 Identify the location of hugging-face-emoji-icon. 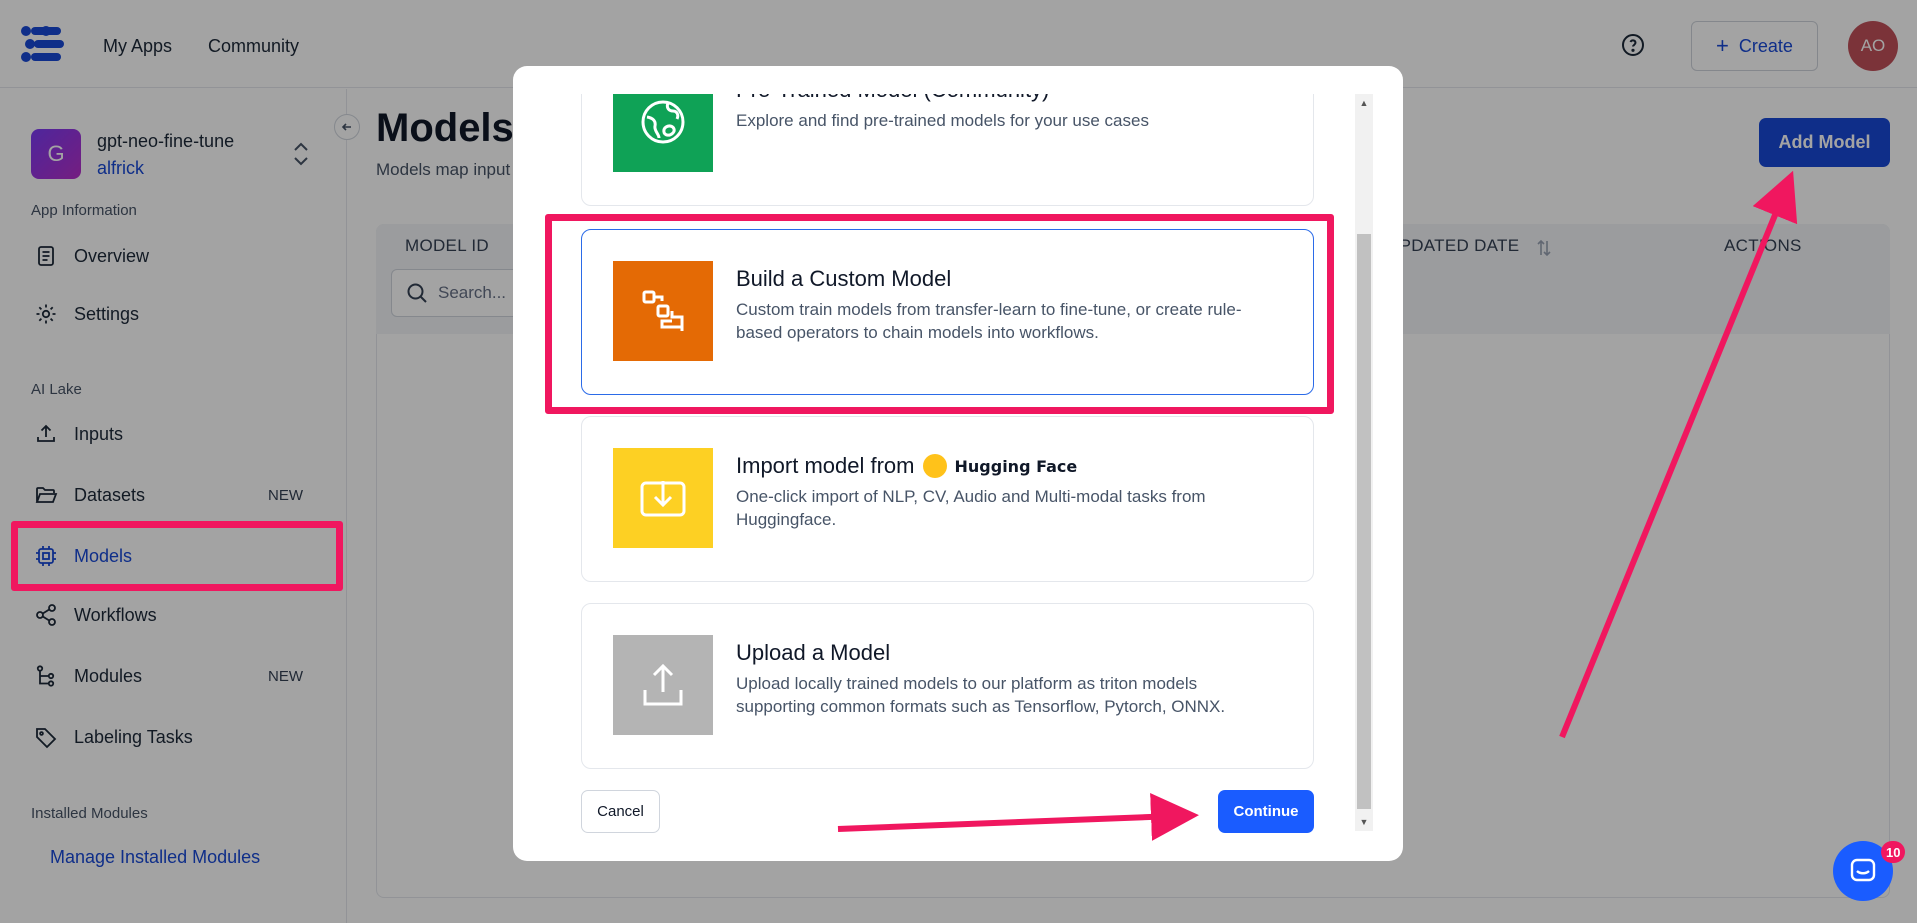
(934, 466).